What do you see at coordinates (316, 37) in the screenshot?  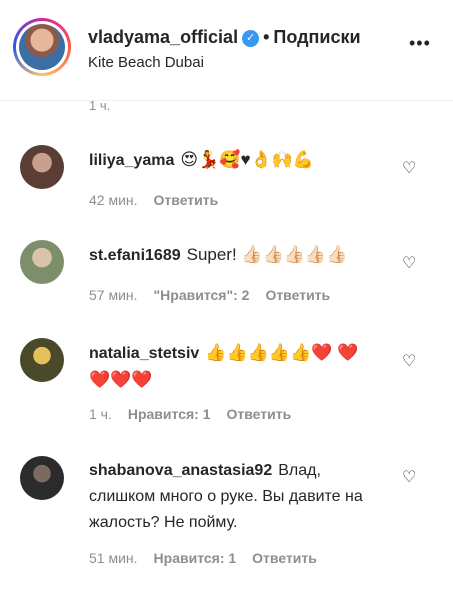 I see `following-button: Подписки` at bounding box center [316, 37].